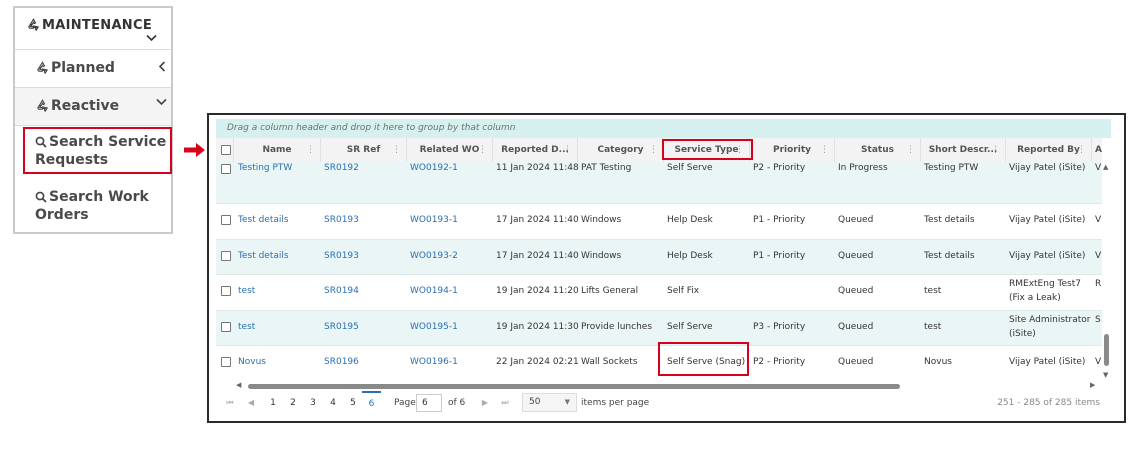 The image size is (1139, 452). Describe the element at coordinates (93, 206) in the screenshot. I see `menu-search-work-orders: Search Work Orders` at that location.